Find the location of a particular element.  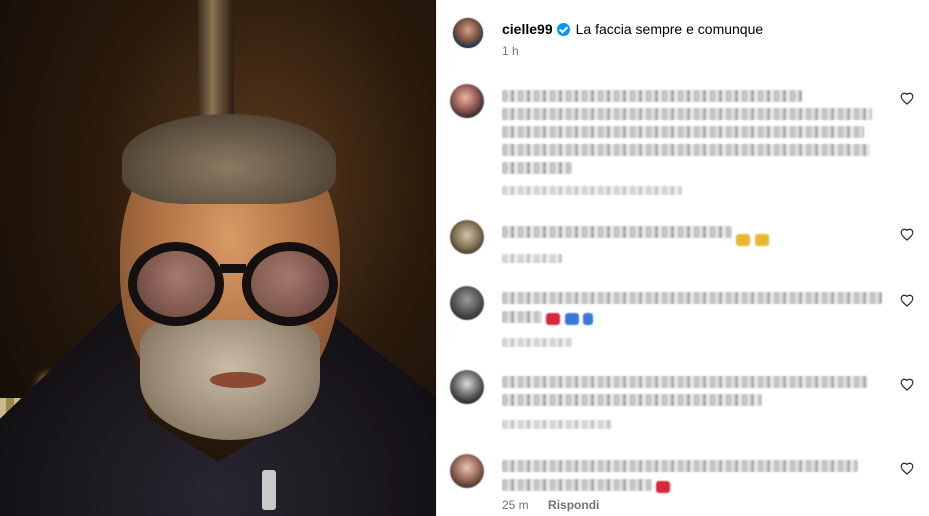

author-avatar is located at coordinates (468, 33).